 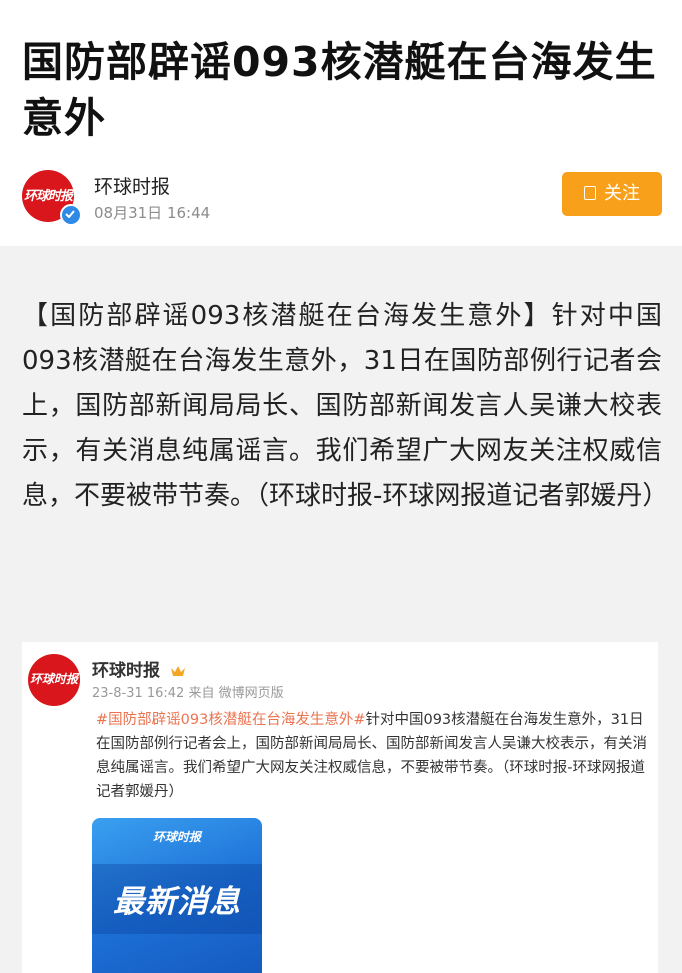 I want to click on news-image-text: 最新消息, so click(x=177, y=902).